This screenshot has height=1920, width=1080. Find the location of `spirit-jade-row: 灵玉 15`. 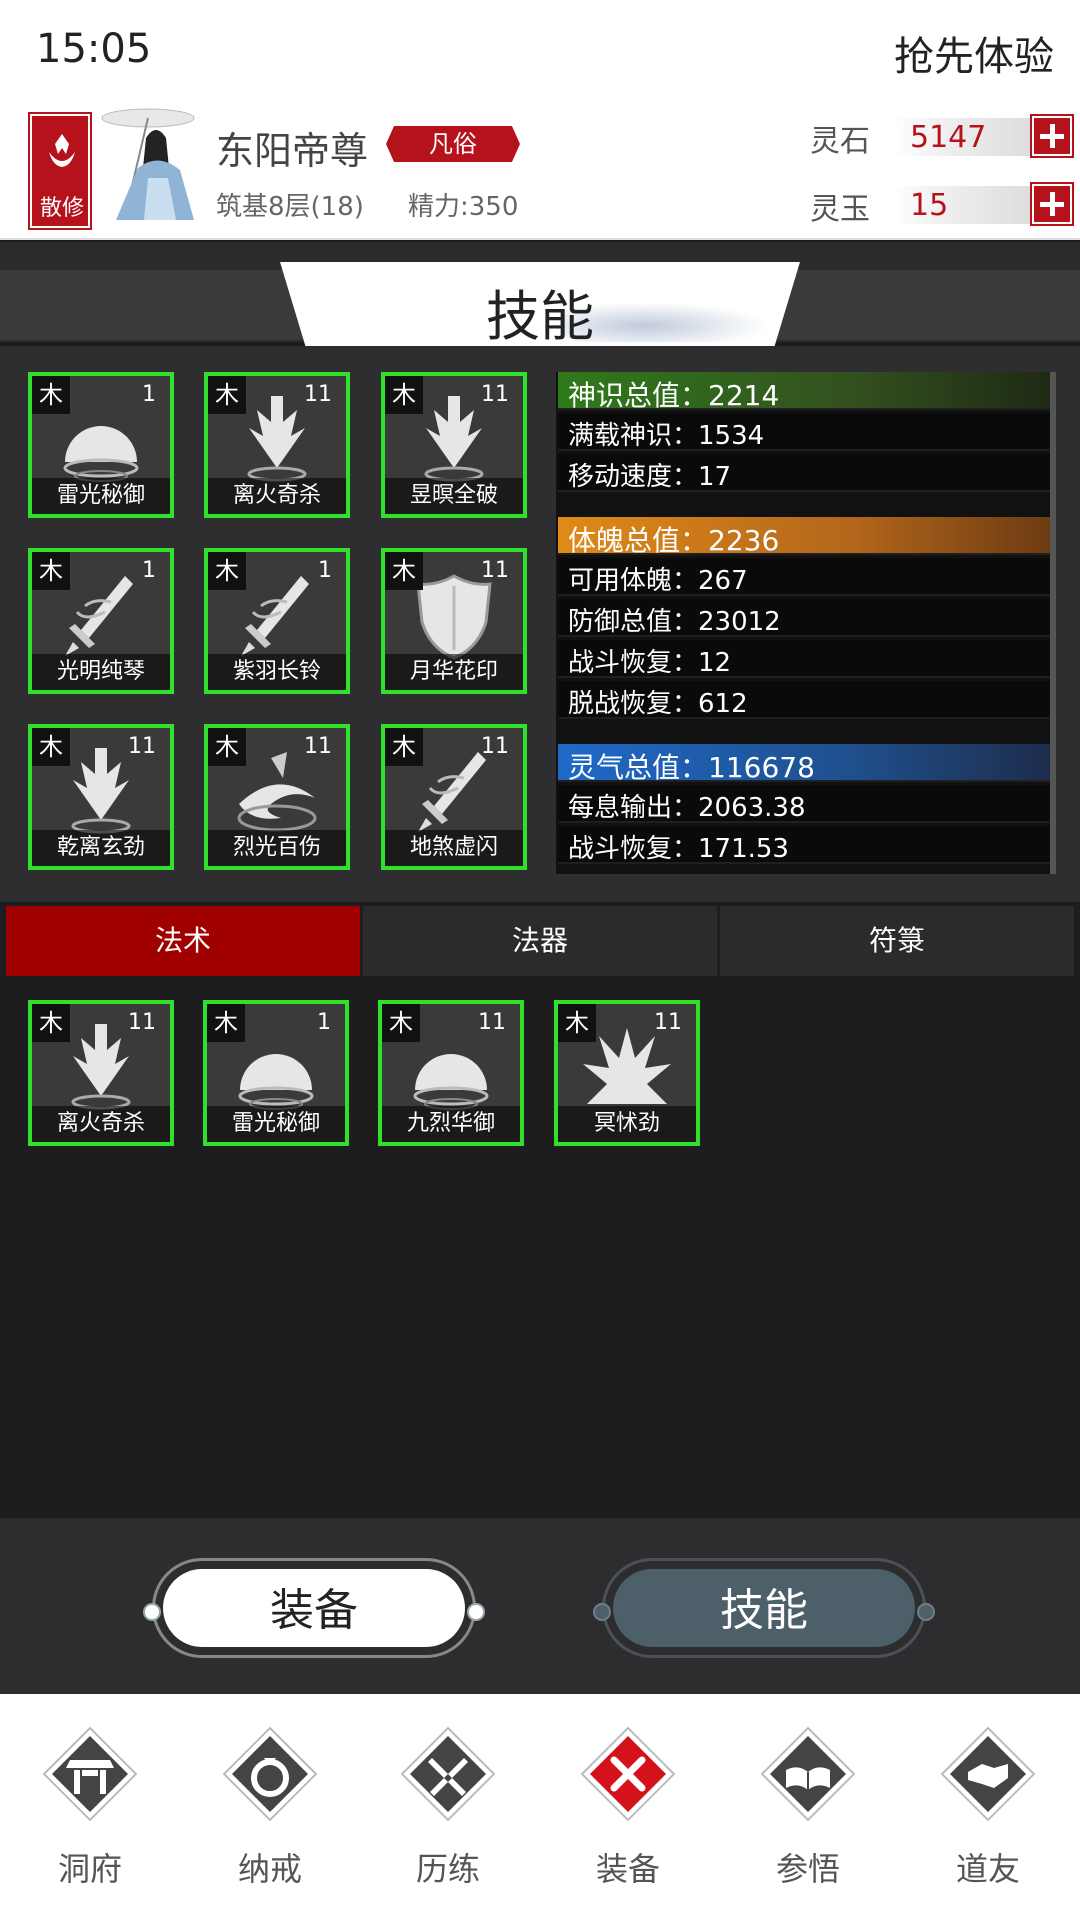

spirit-jade-row: 灵玉 15 is located at coordinates (941, 205).